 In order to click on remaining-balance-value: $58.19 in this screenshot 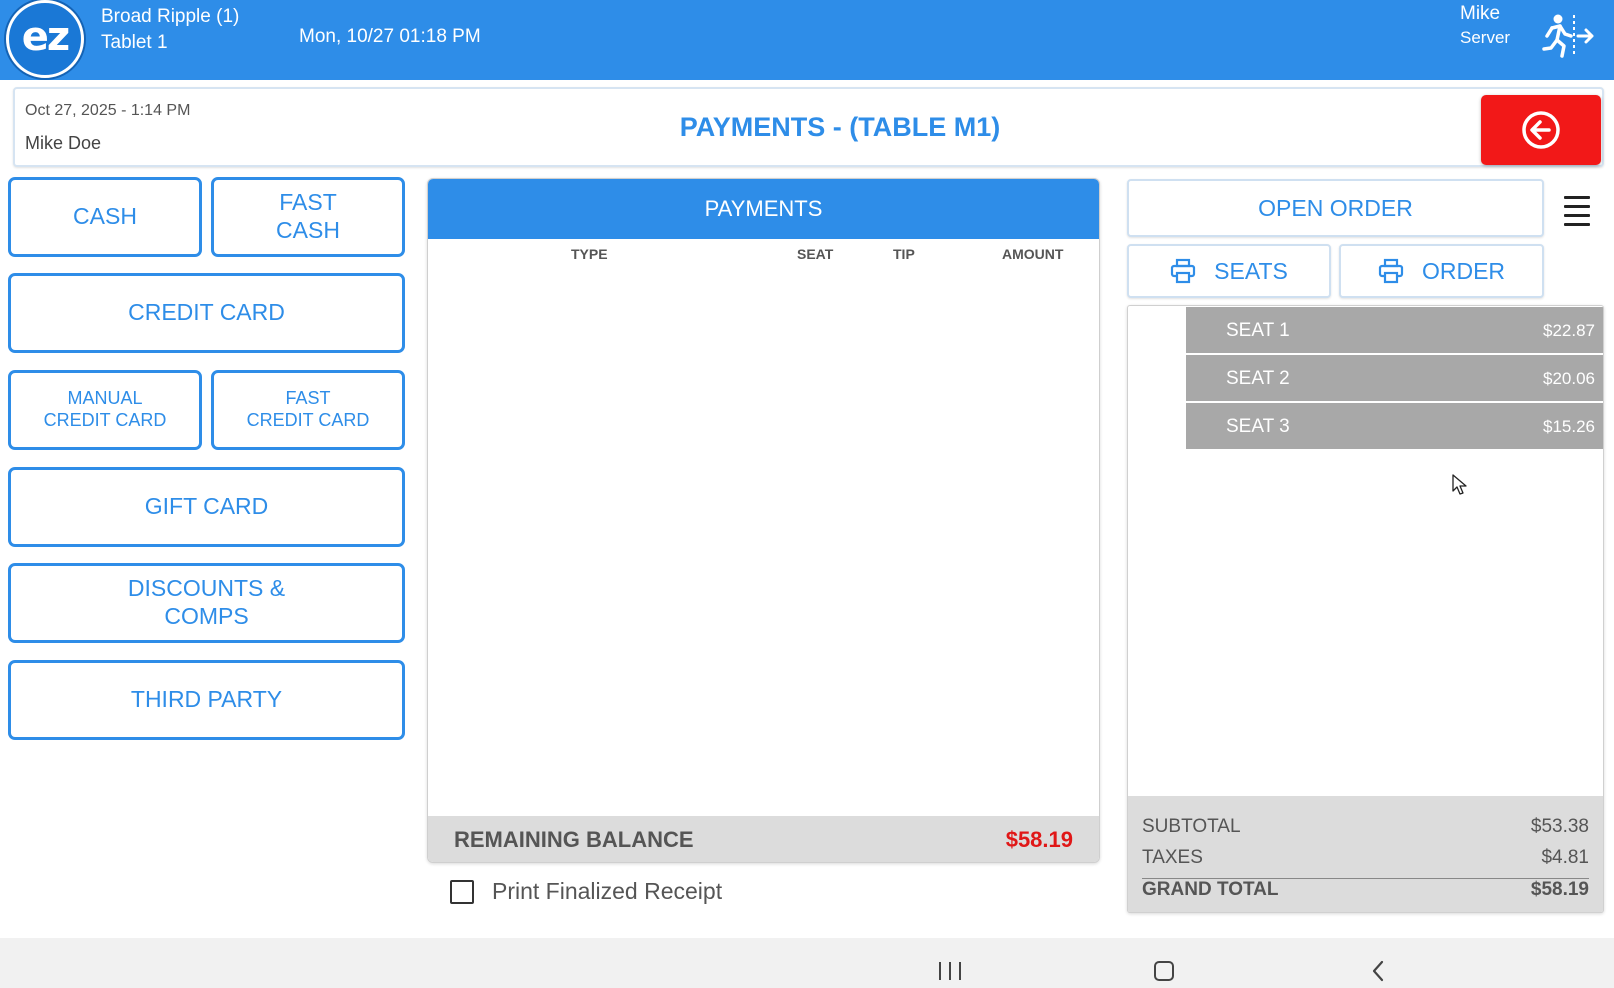, I will do `click(1039, 839)`.